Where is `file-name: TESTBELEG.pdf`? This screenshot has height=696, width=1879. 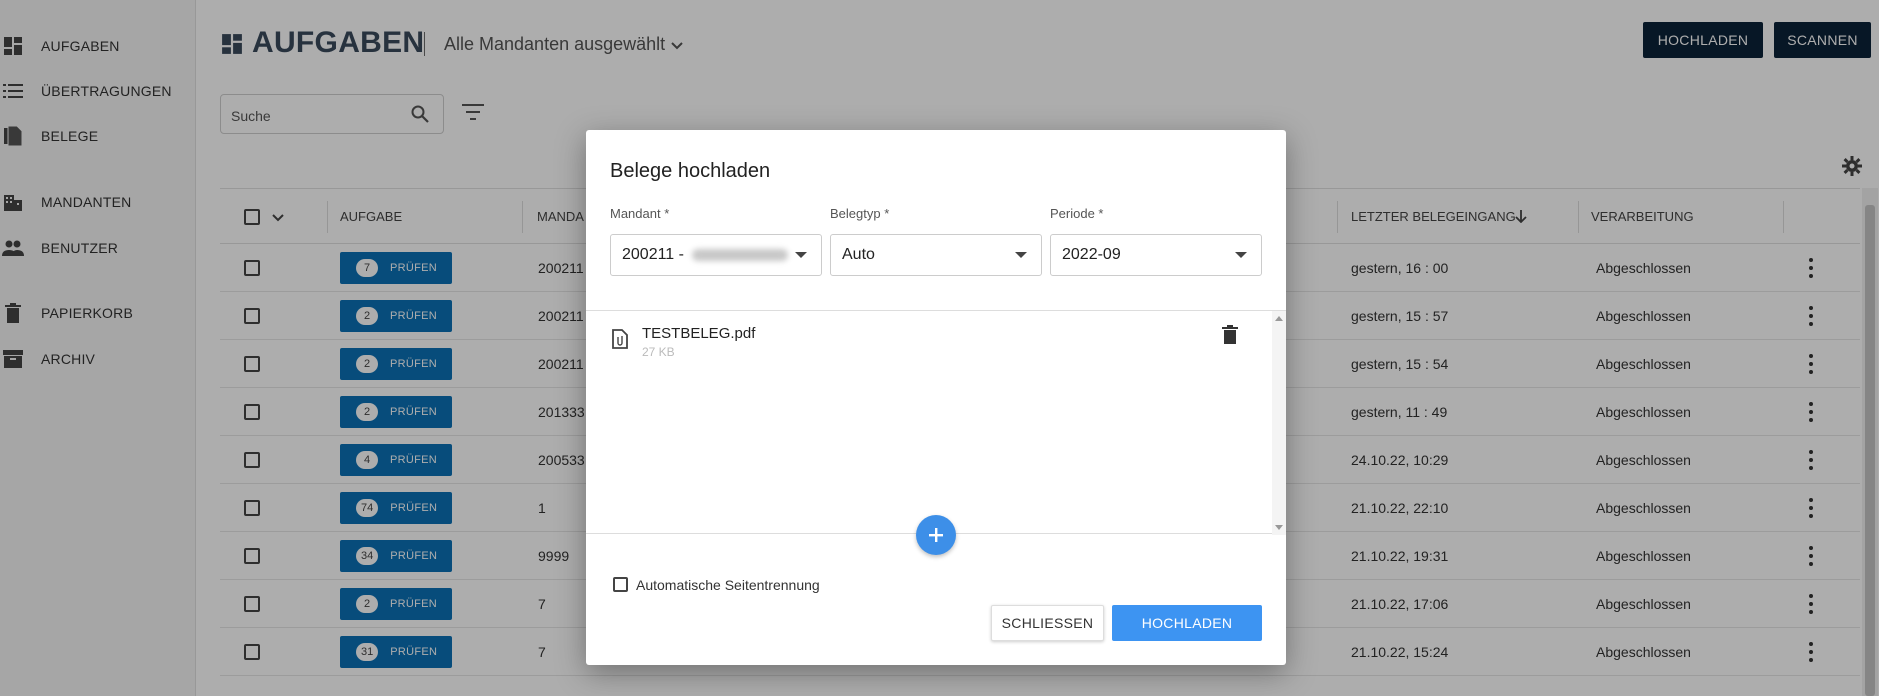
file-name: TESTBELEG.pdf is located at coordinates (699, 333).